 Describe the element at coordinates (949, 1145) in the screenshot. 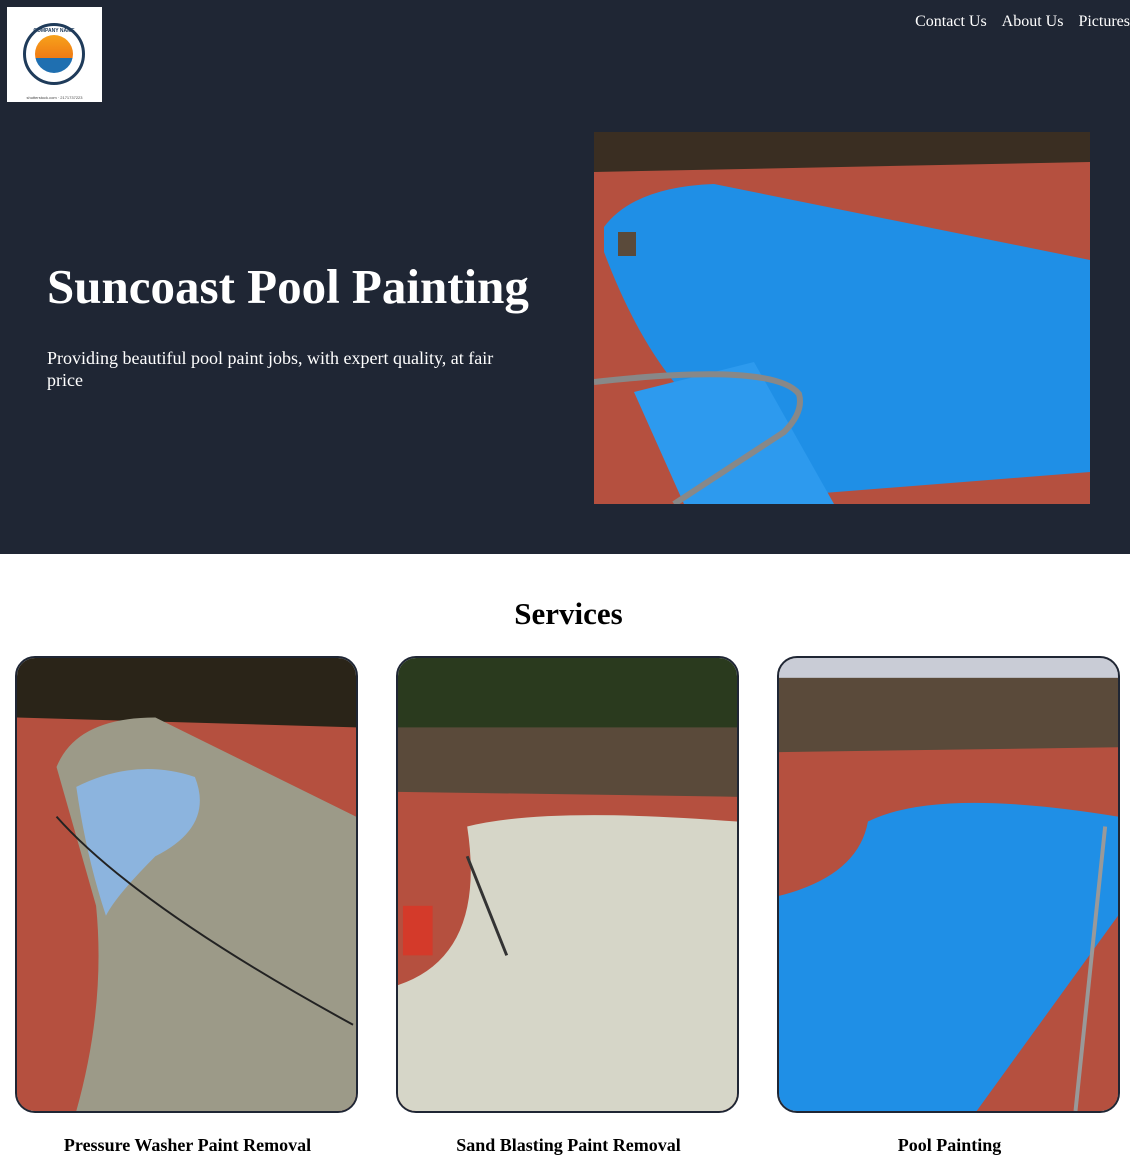

I see `service-label-pool-painting: Pool Painting` at that location.